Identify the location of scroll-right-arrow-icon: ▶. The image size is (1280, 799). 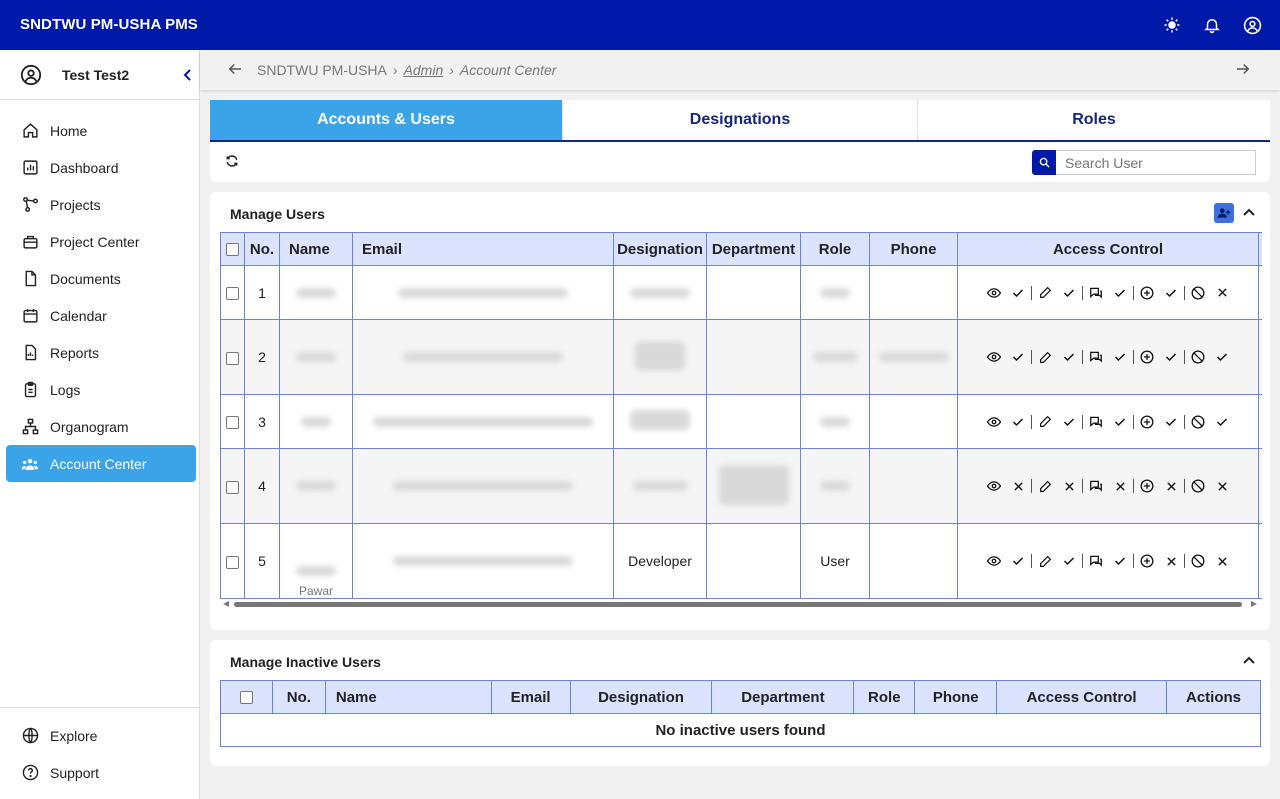
(1254, 603).